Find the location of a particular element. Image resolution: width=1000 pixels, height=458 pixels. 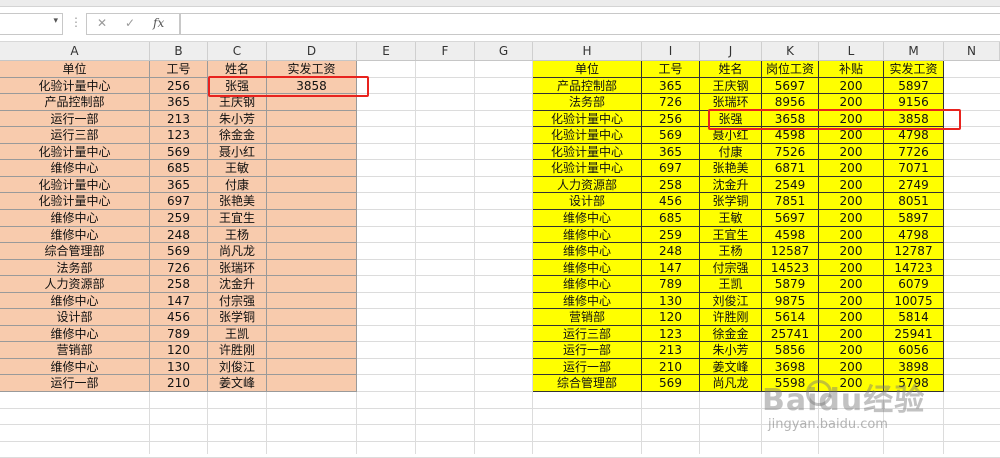

right_table-cell: 5879 is located at coordinates (790, 284).